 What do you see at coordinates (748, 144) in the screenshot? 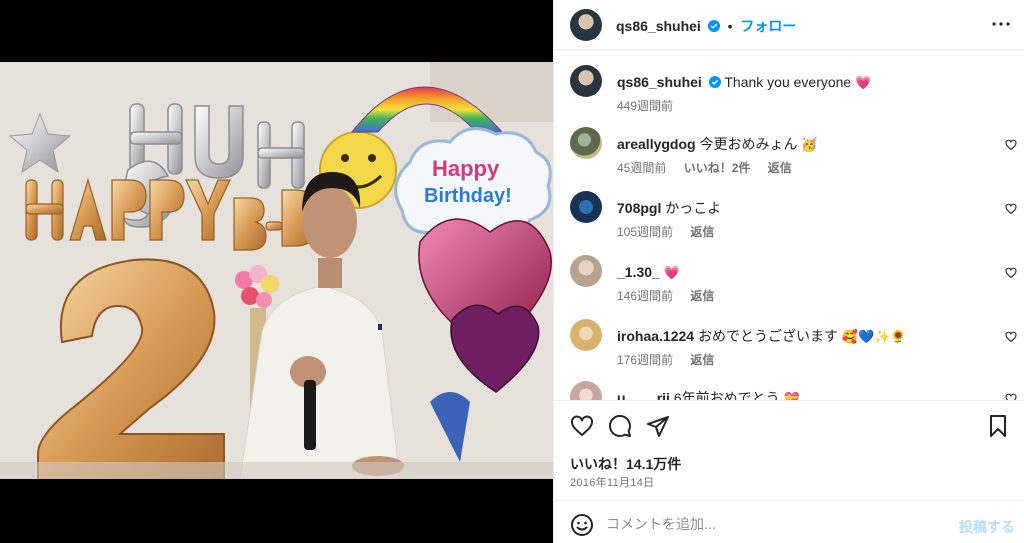
I see `comment-text: 今更おめみょん` at bounding box center [748, 144].